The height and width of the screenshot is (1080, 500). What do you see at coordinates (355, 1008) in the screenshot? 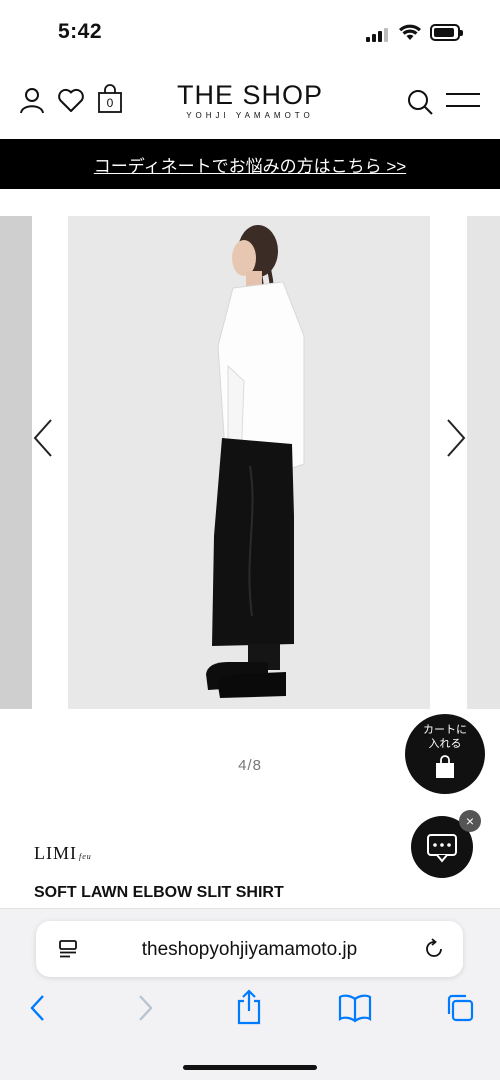
I see `bookmarks-icon` at bounding box center [355, 1008].